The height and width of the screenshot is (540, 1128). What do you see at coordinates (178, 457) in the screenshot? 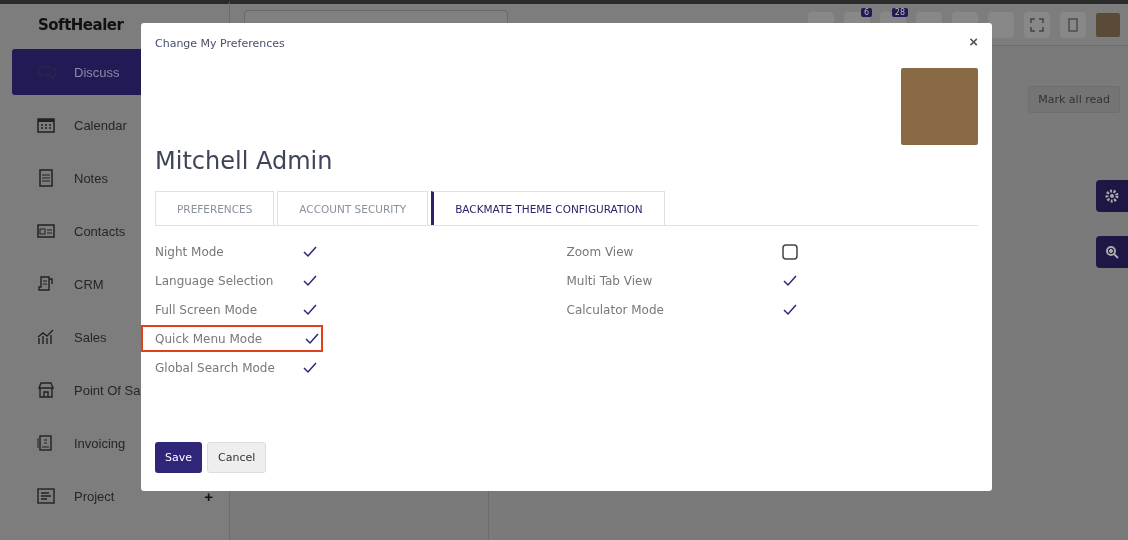
I see `save-button: Save` at bounding box center [178, 457].